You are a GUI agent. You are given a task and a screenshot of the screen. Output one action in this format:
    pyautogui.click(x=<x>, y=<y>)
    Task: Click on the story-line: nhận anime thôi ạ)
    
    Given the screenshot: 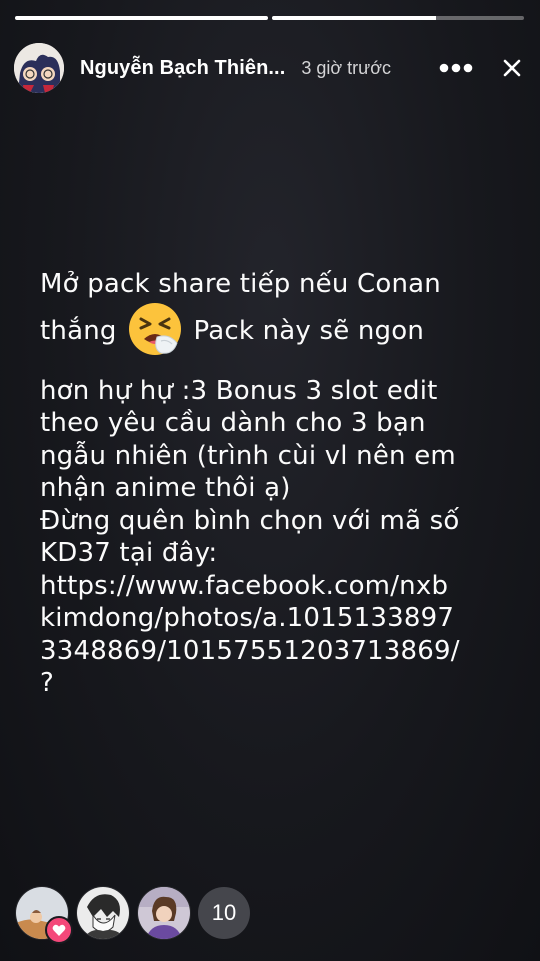 What is the action you would take?
    pyautogui.click(x=165, y=488)
    